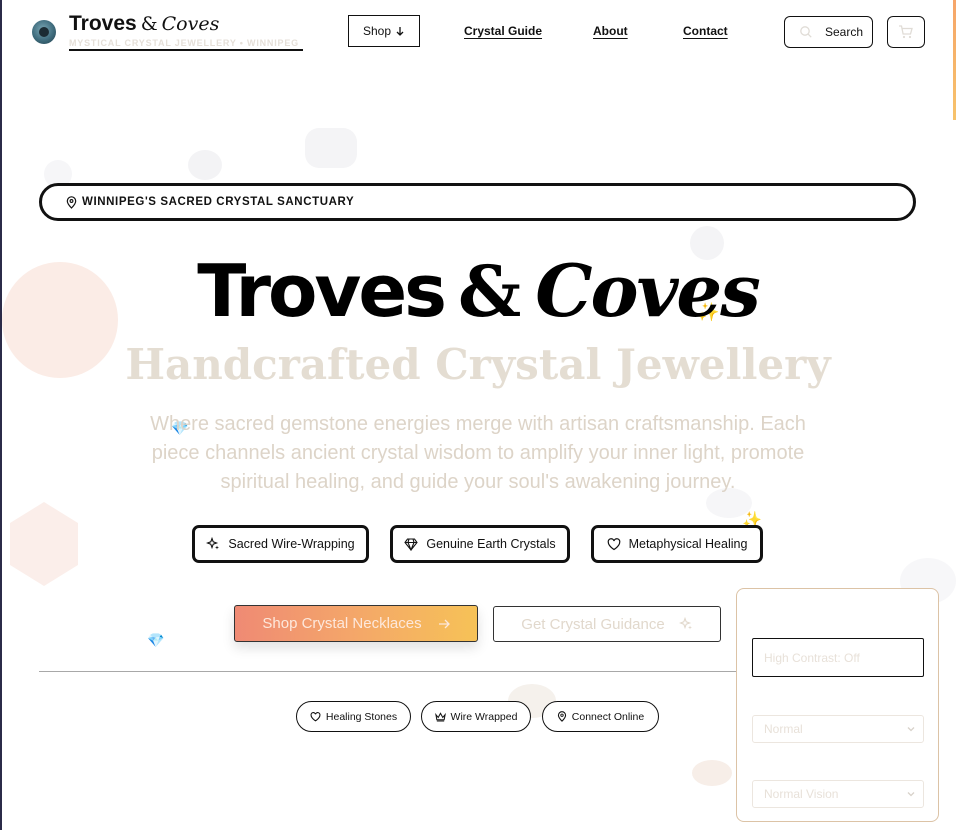 This screenshot has height=830, width=956. I want to click on brand-ampersand: &, so click(149, 24).